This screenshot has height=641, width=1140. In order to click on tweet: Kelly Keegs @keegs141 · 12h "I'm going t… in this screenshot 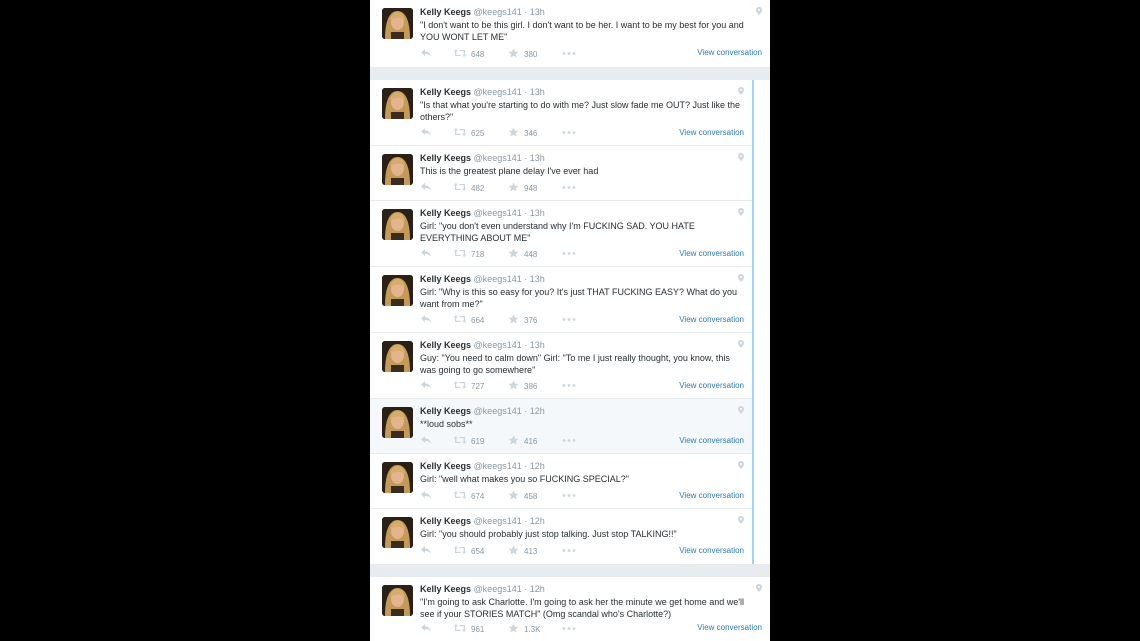, I will do `click(570, 609)`.